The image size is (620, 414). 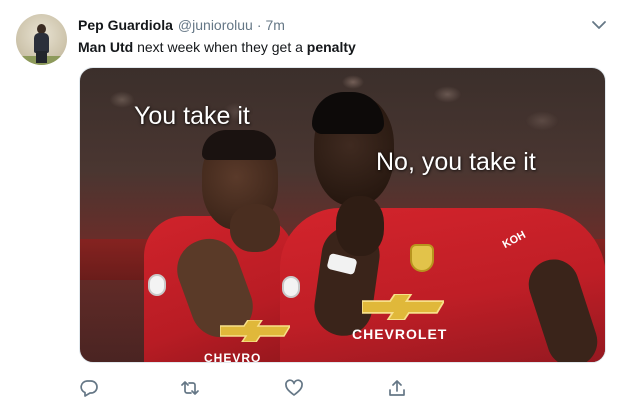 What do you see at coordinates (397, 388) in the screenshot?
I see `share-icon` at bounding box center [397, 388].